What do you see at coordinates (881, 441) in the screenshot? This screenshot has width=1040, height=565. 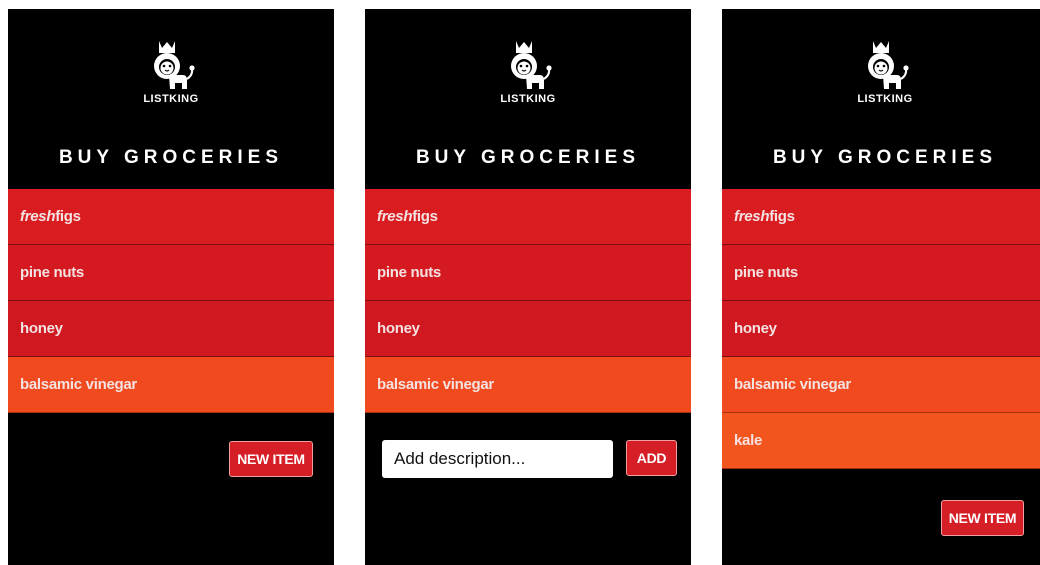 I see `list-item: kale` at bounding box center [881, 441].